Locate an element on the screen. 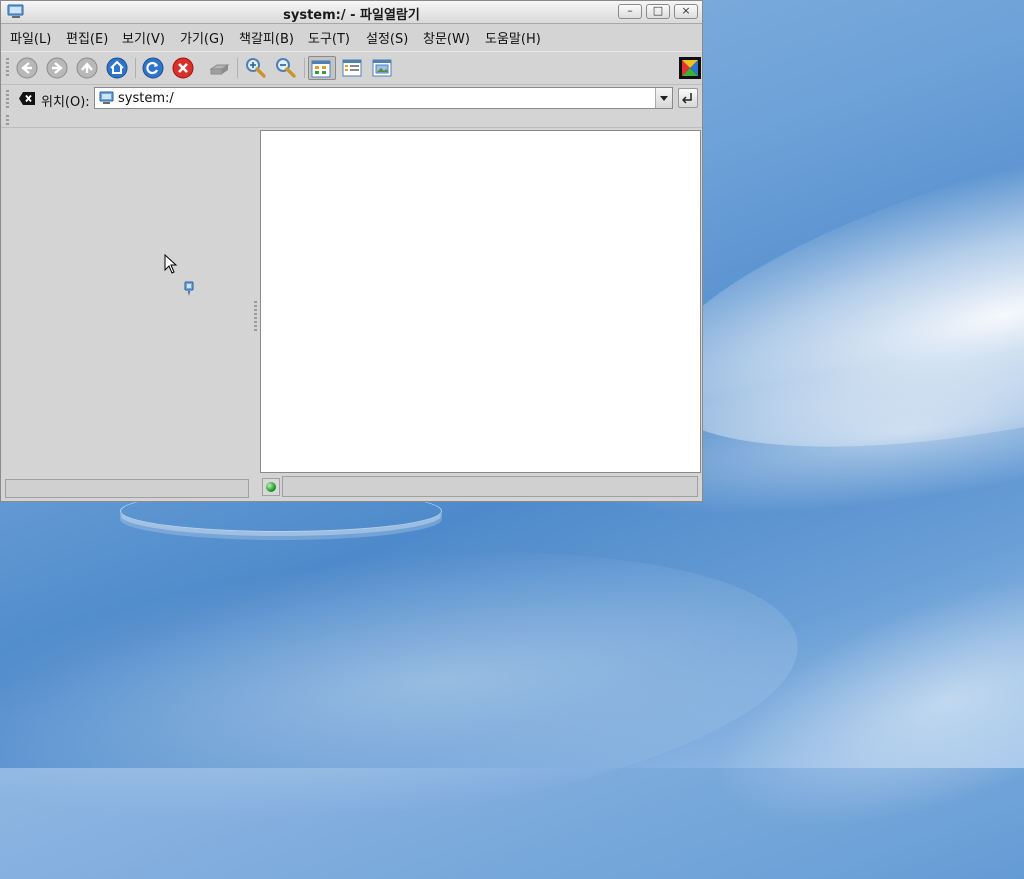 This screenshot has height=879, width=1024. busy-cursor-icon is located at coordinates (189, 288).